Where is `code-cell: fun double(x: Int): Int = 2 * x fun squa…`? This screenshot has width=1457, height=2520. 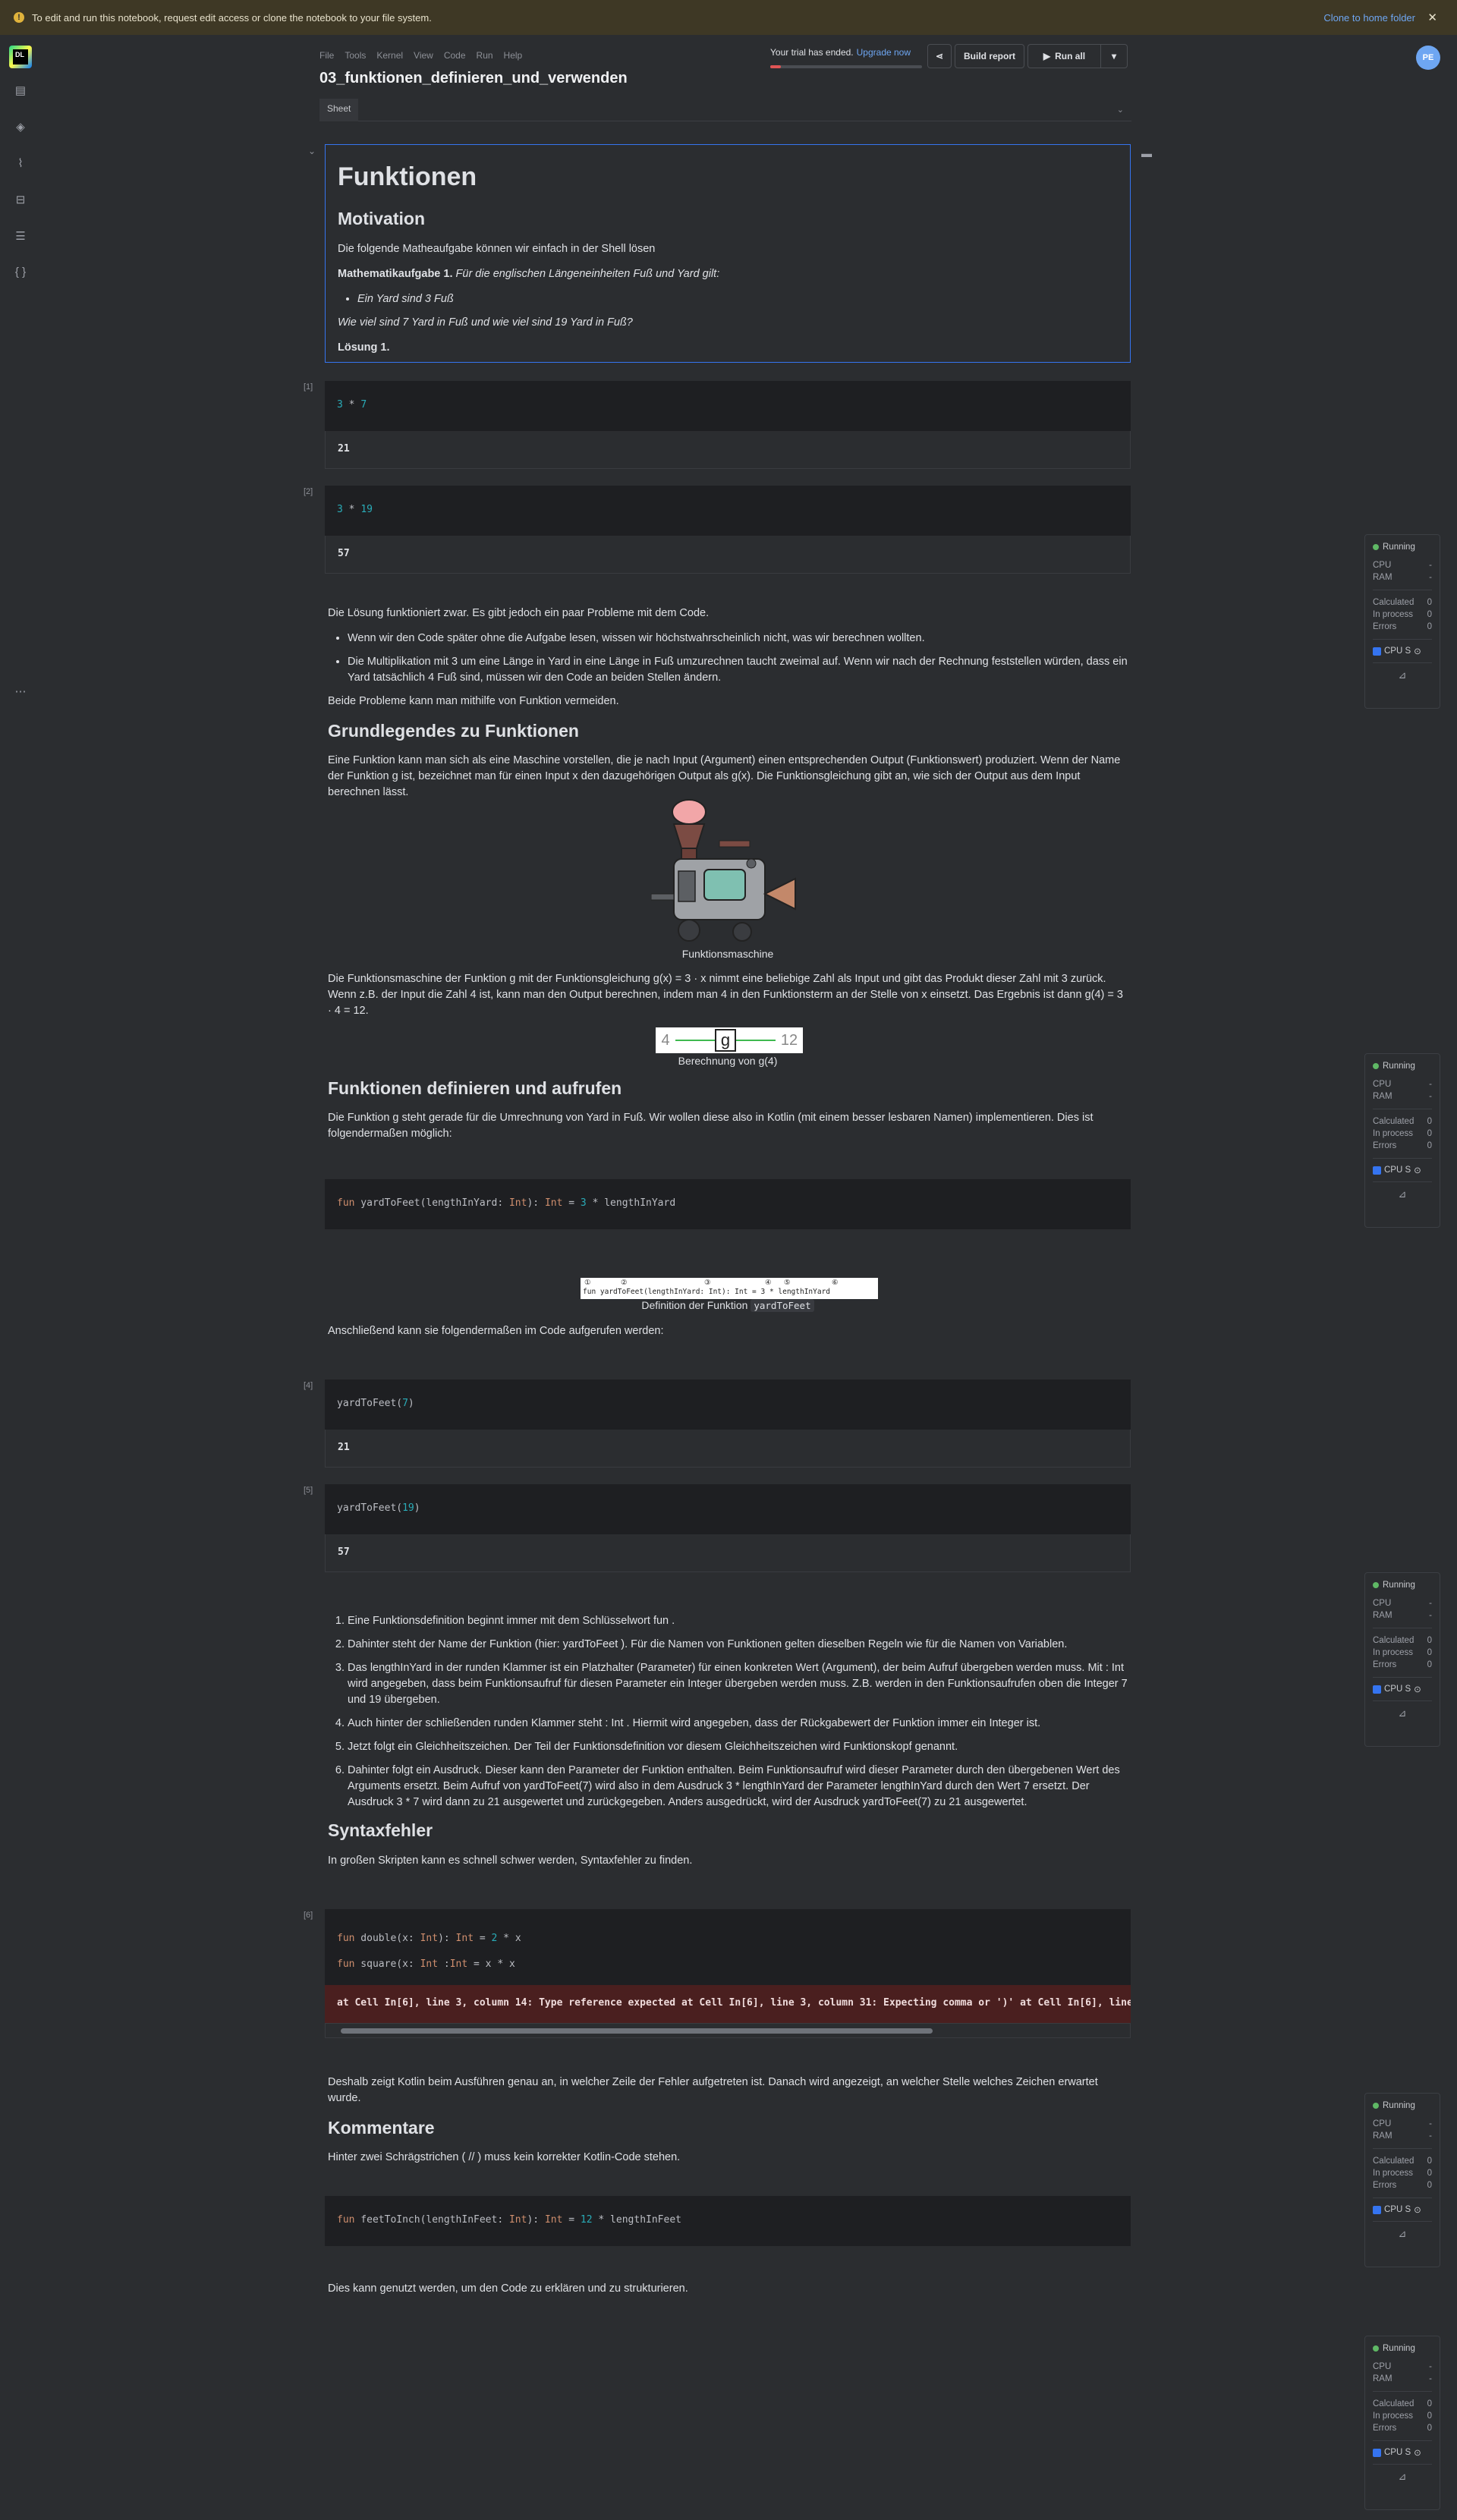 code-cell: fun double(x: Int): Int = 2 * x fun squa… is located at coordinates (728, 1973).